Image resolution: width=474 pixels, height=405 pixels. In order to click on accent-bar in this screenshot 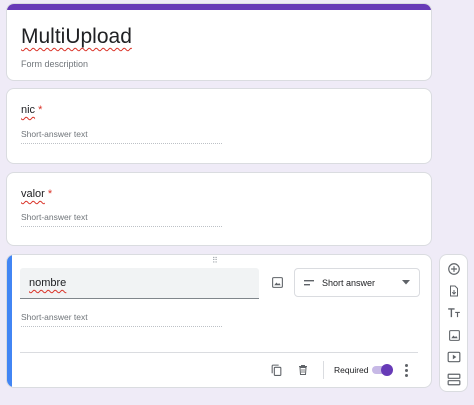, I will do `click(219, 7)`.